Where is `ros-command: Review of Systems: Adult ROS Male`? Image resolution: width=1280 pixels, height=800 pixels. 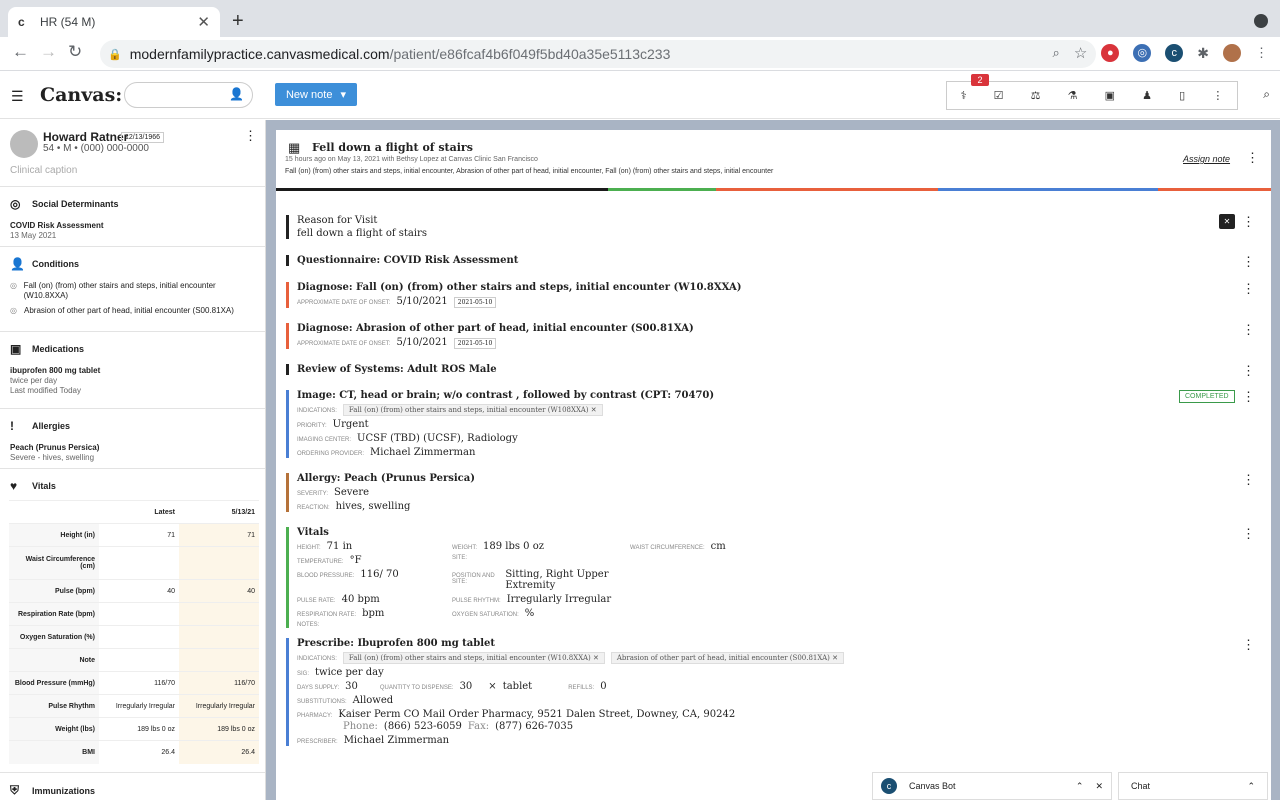
ros-command: Review of Systems: Adult ROS Male is located at coordinates (766, 369).